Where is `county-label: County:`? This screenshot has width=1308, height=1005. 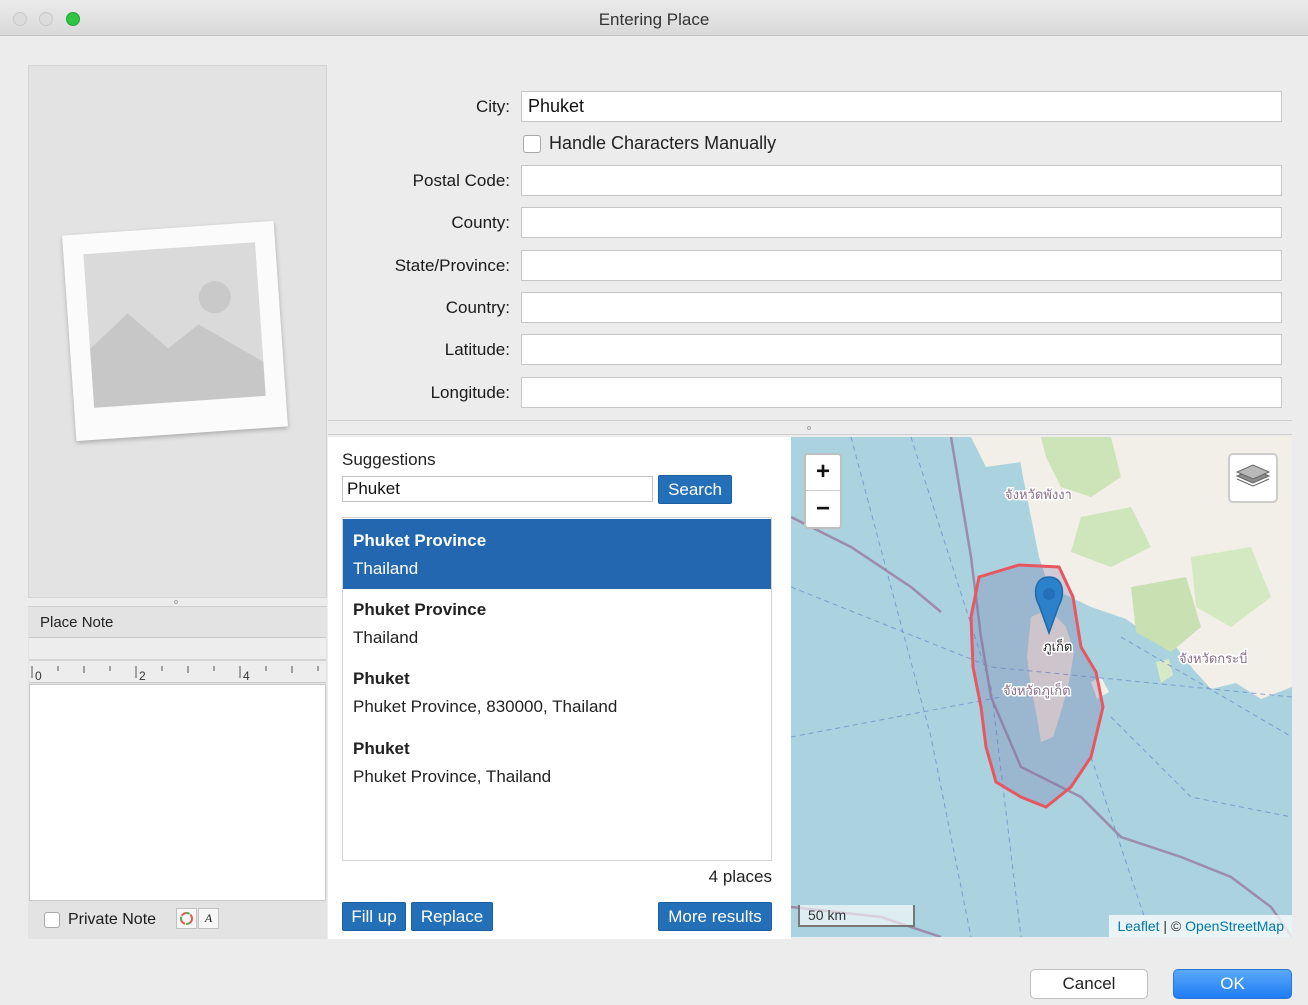
county-label: County: is located at coordinates (480, 222).